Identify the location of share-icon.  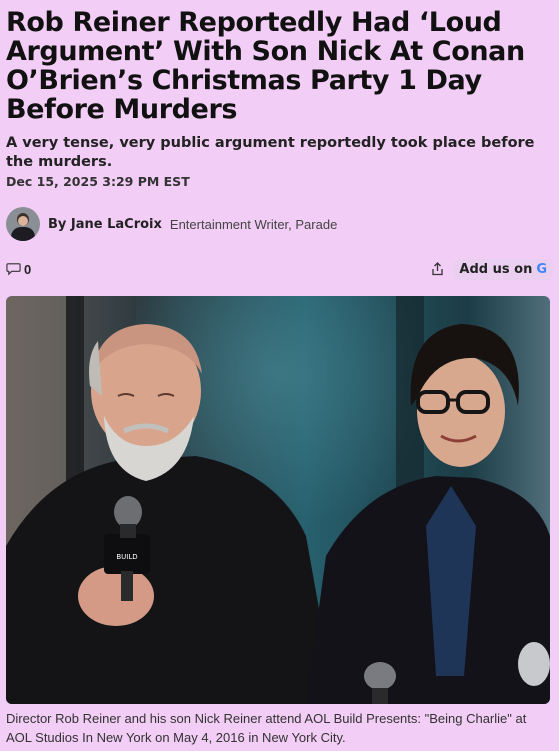
(437, 269).